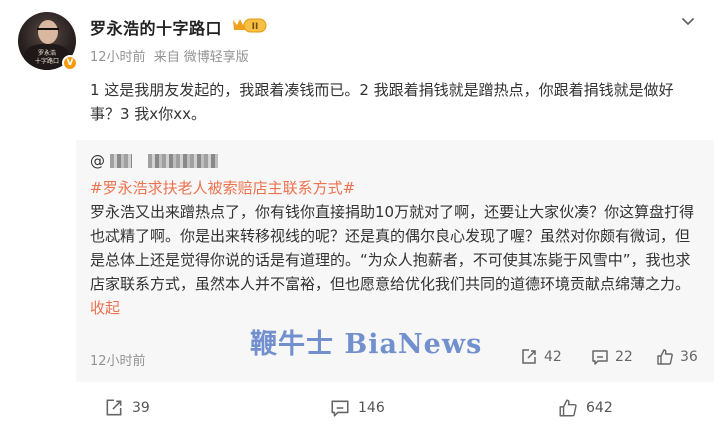 The width and height of the screenshot is (714, 425). What do you see at coordinates (553, 357) in the screenshot?
I see `quoted-repost-count: 42` at bounding box center [553, 357].